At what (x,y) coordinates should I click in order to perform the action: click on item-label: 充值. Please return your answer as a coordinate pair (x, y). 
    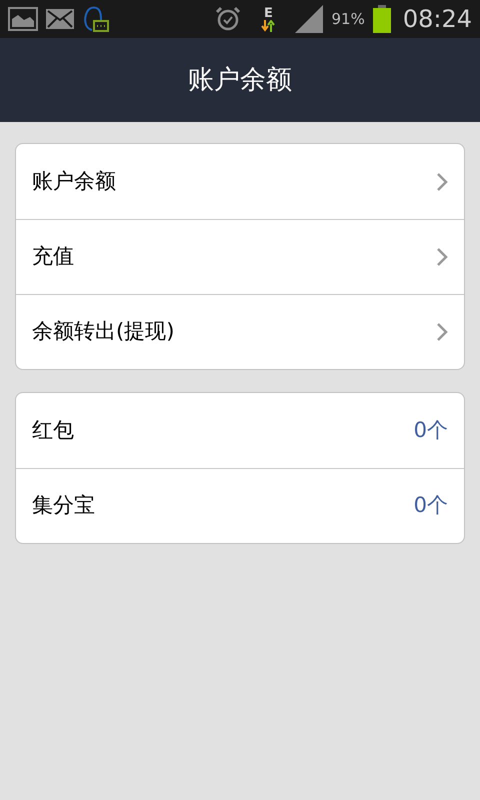
    Looking at the image, I should click on (53, 256).